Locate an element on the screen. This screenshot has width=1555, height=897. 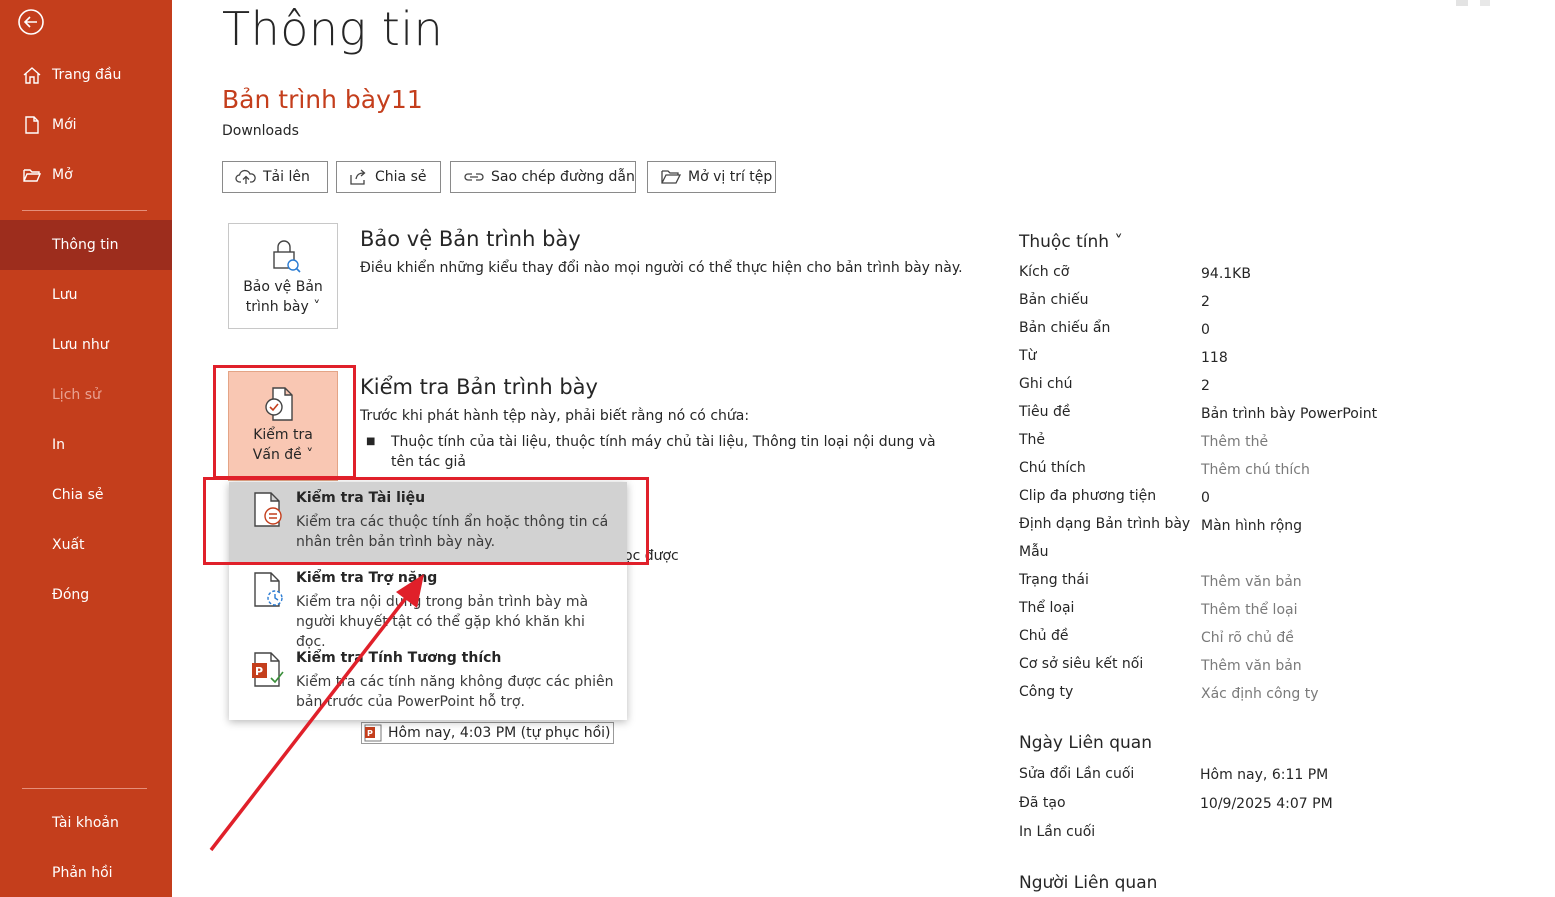
upload-button: Tải lên is located at coordinates (275, 177).